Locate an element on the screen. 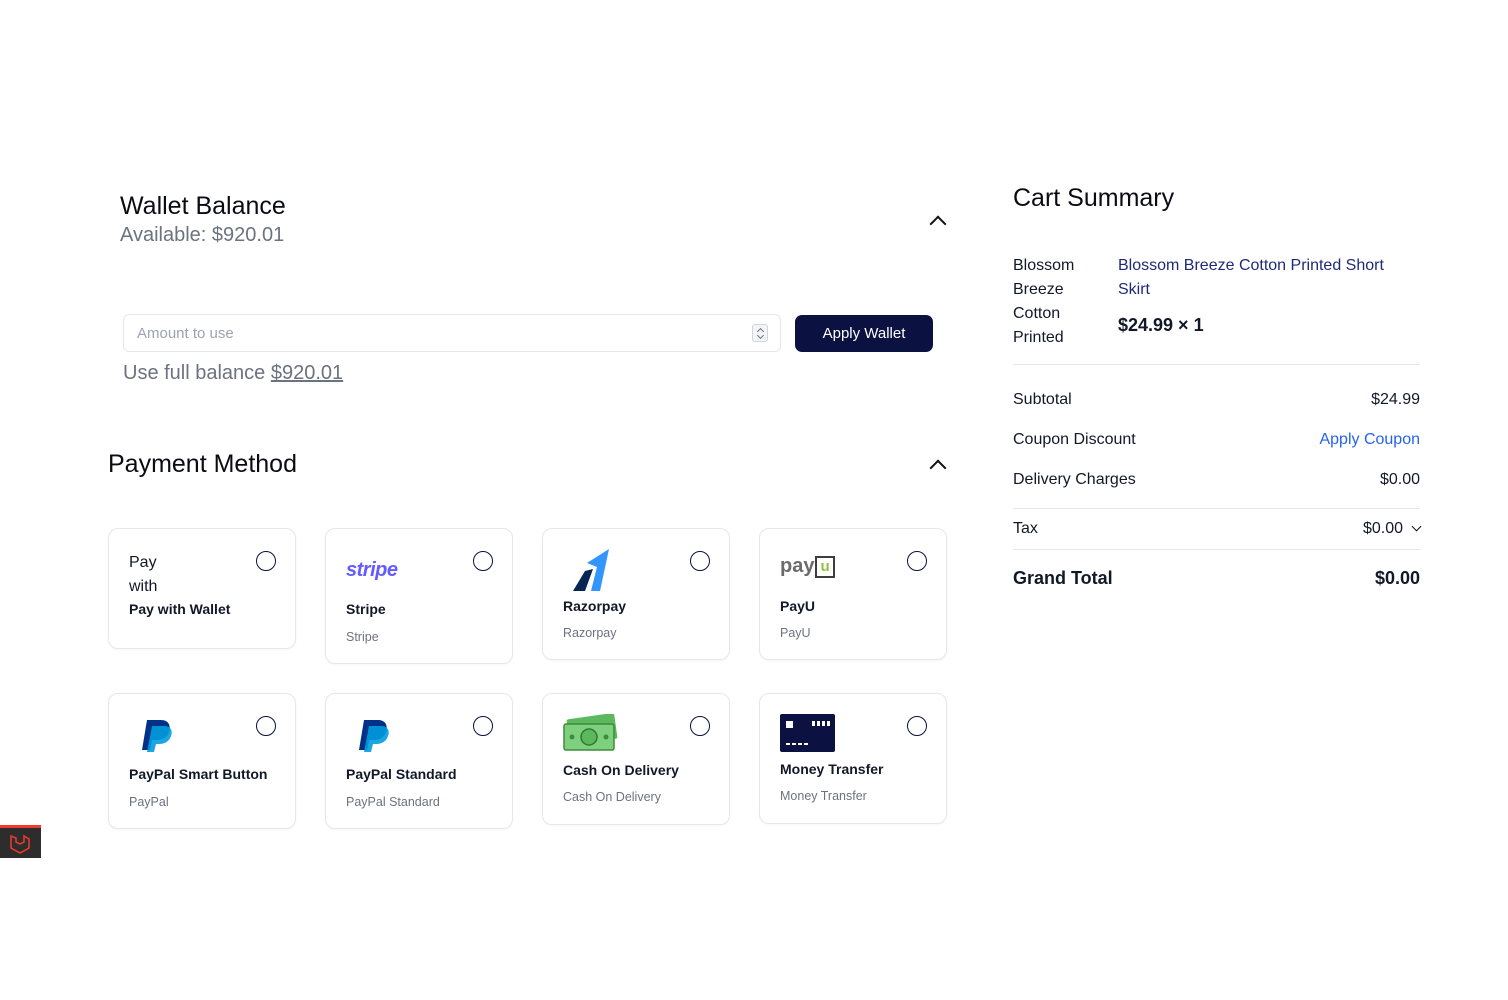 This screenshot has width=1508, height=1000. grand-total-label: Grand Total is located at coordinates (1063, 578).